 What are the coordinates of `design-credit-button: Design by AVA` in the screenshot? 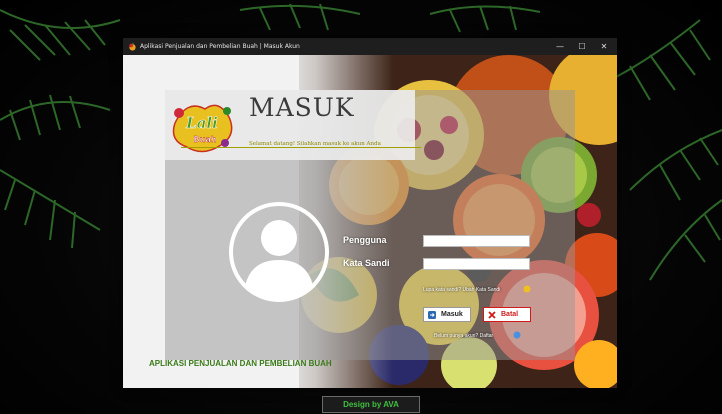 It's located at (371, 404).